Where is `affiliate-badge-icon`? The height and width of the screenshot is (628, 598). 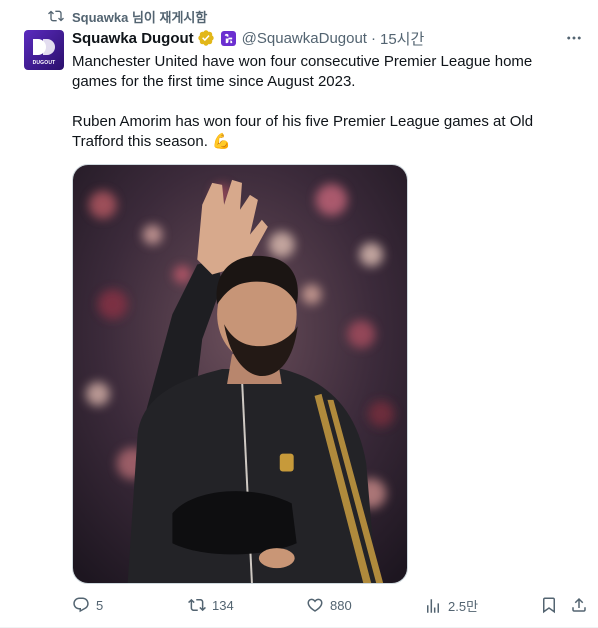
affiliate-badge-icon is located at coordinates (228, 38).